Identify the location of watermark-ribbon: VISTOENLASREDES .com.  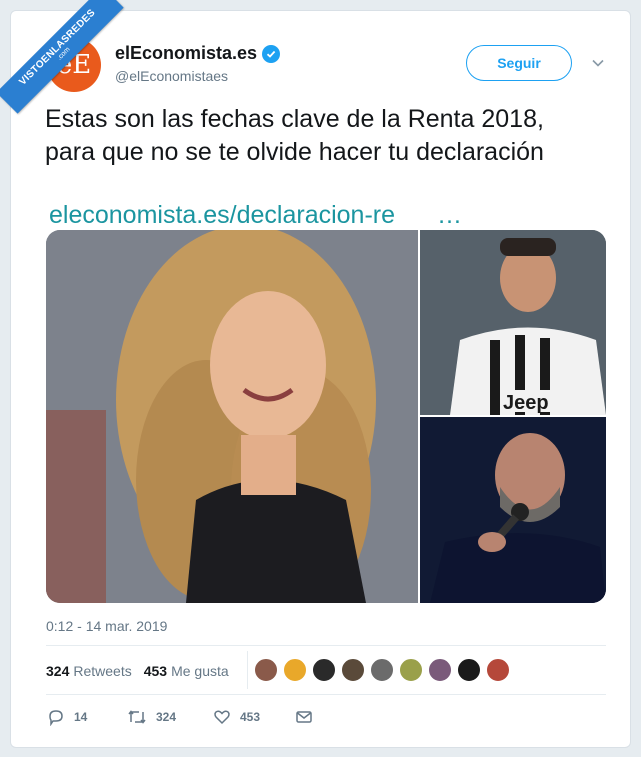
(62, 57).